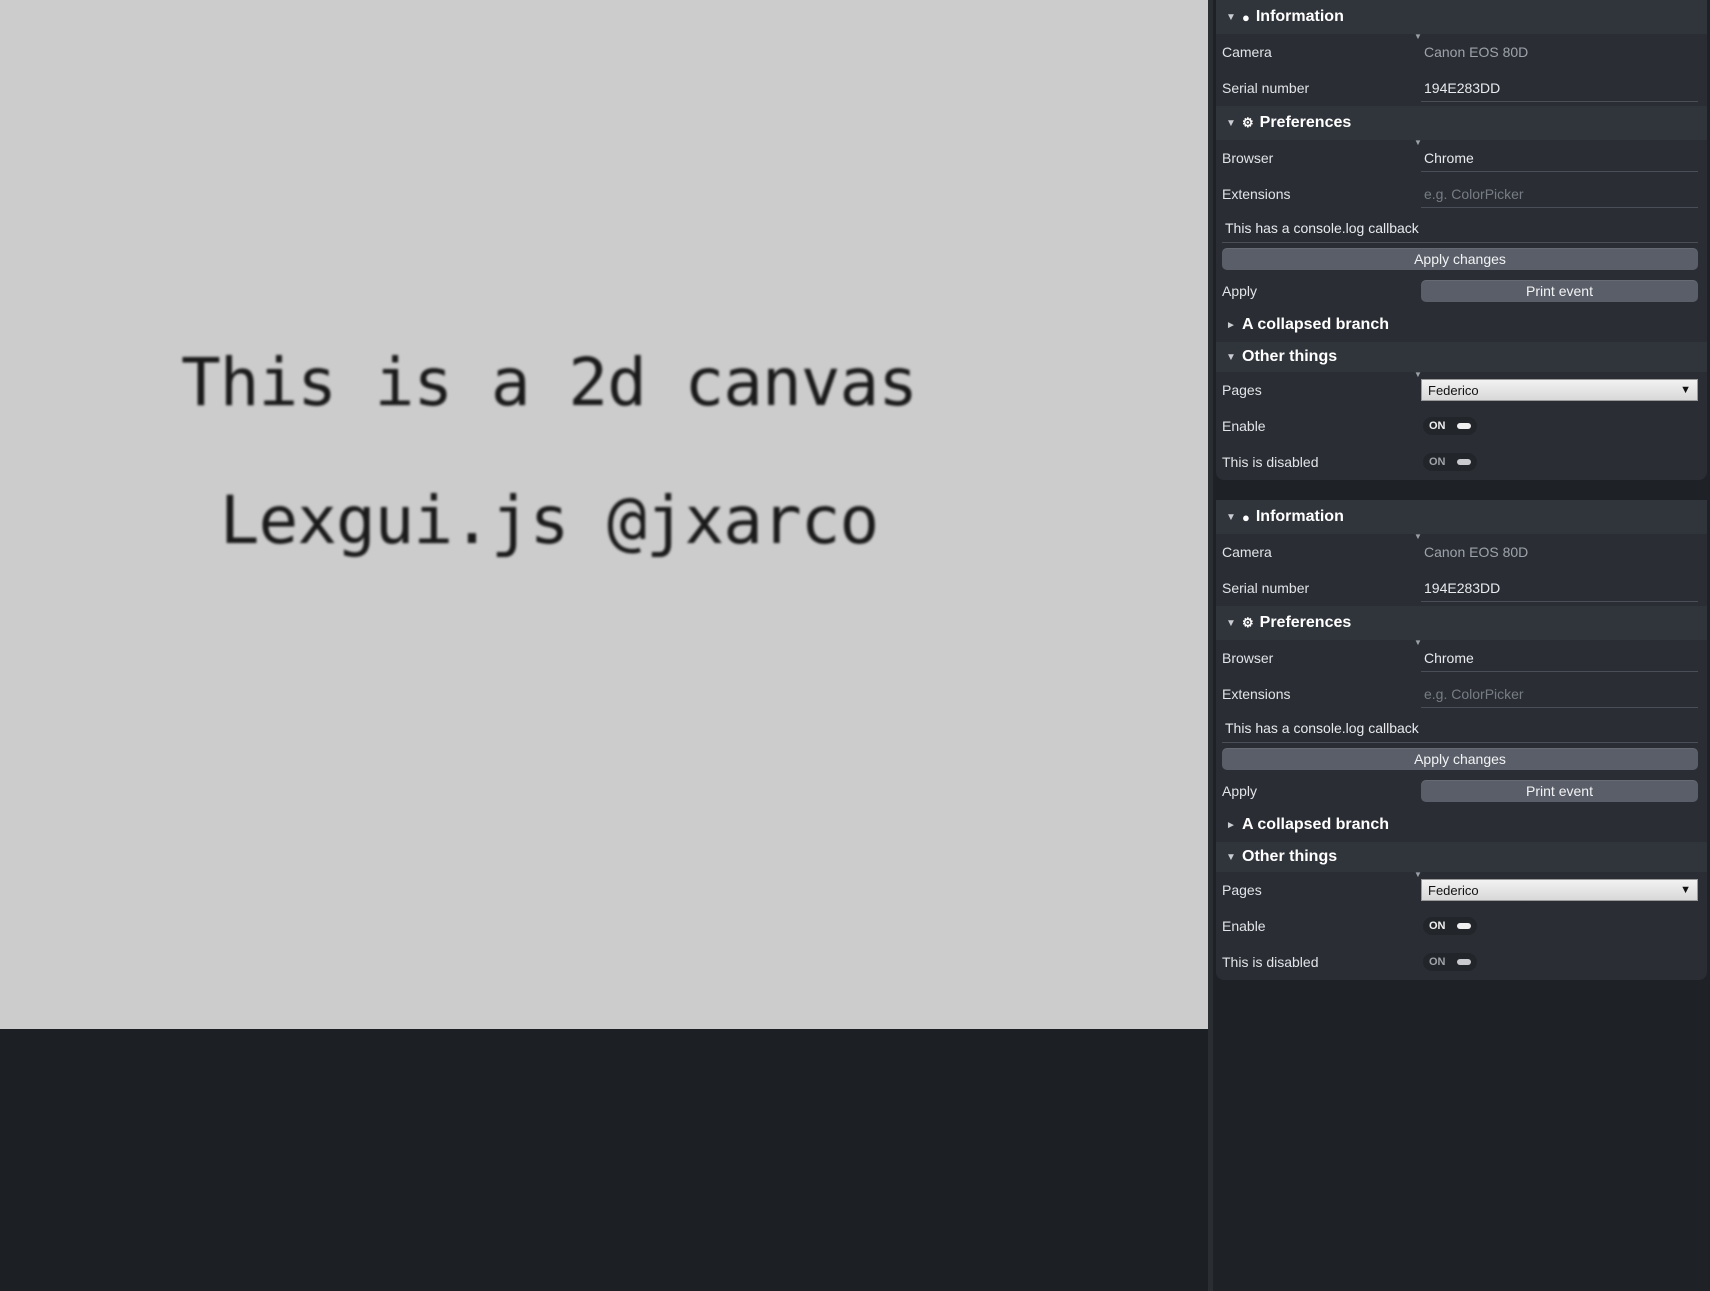 Image resolution: width=1710 pixels, height=1291 pixels. What do you see at coordinates (1299, 16) in the screenshot?
I see `branch-title: Information` at bounding box center [1299, 16].